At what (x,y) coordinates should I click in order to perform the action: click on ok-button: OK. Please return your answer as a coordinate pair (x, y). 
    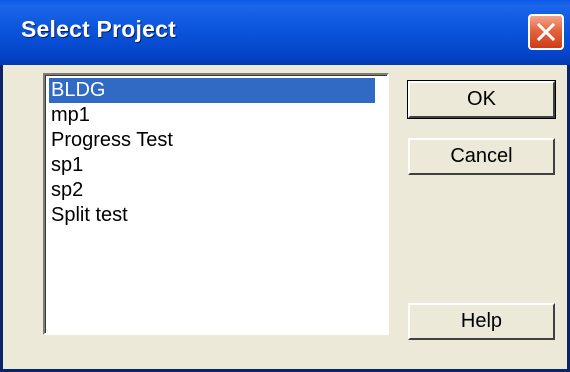
    Looking at the image, I should click on (481, 99).